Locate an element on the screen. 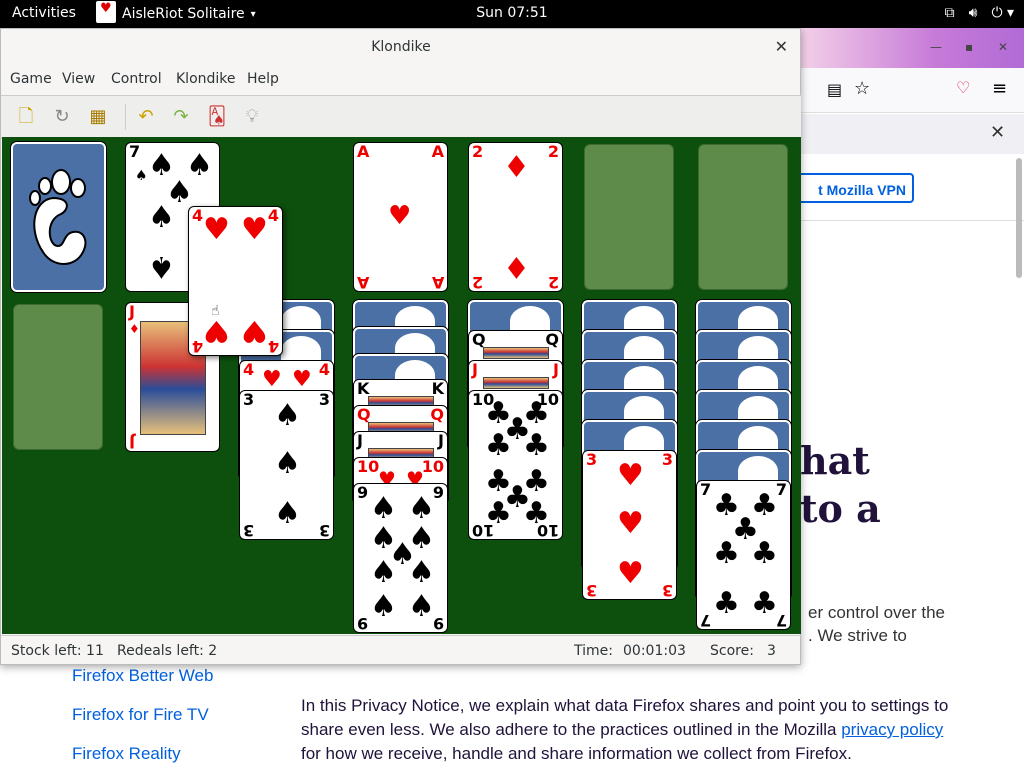 The width and height of the screenshot is (1024, 768). time-value: 00:01:03 is located at coordinates (654, 651).